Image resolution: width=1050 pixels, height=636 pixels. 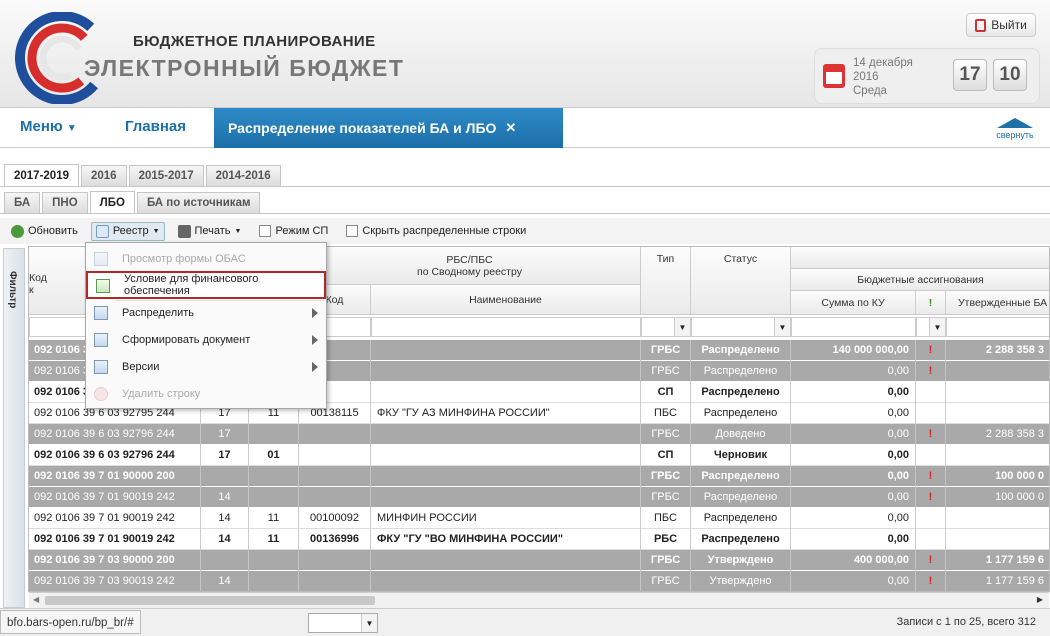 I want to click on dropdown-arrow-icon: ▼, so click(x=238, y=231).